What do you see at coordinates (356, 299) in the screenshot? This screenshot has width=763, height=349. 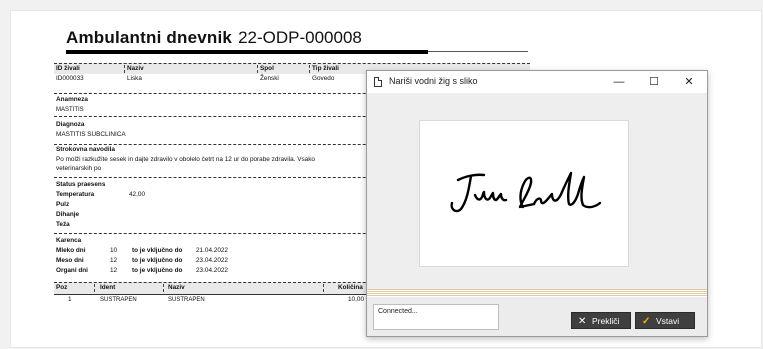 I see `item-kolicina: 10,00` at bounding box center [356, 299].